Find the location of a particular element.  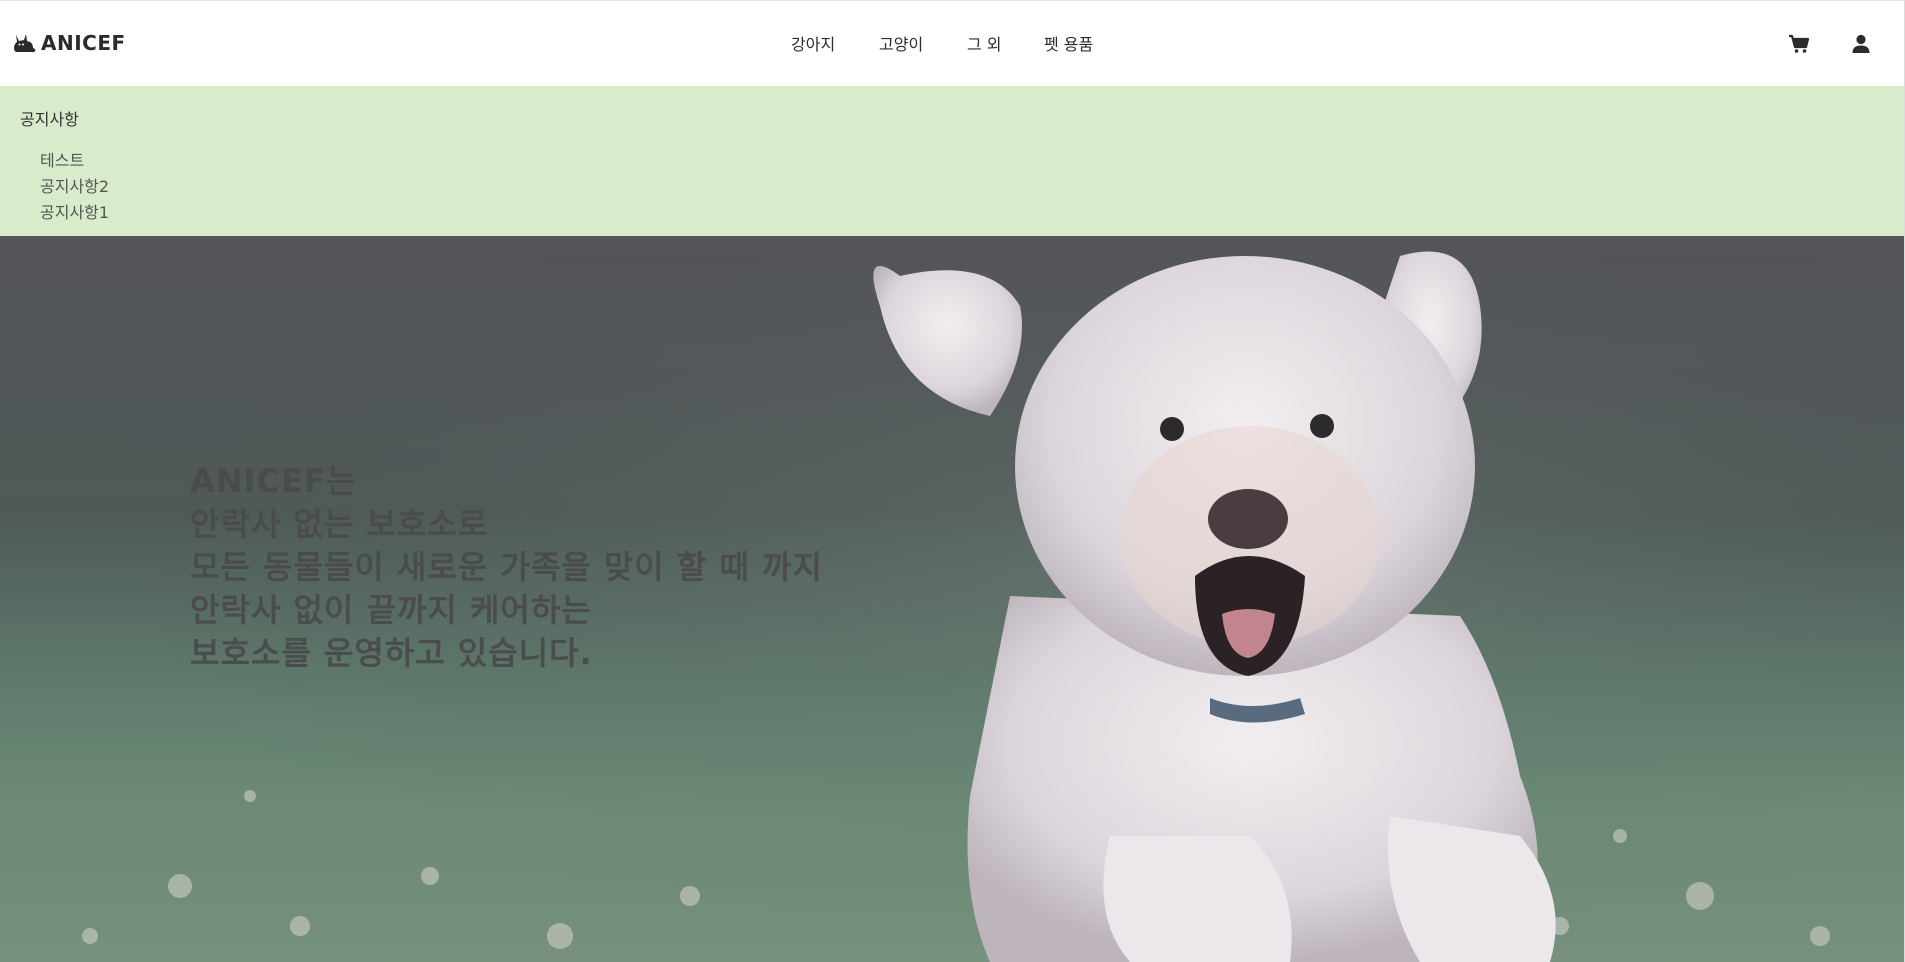

main-nav: 강아지 고양이 그 외 펫 용품 is located at coordinates (952, 45).